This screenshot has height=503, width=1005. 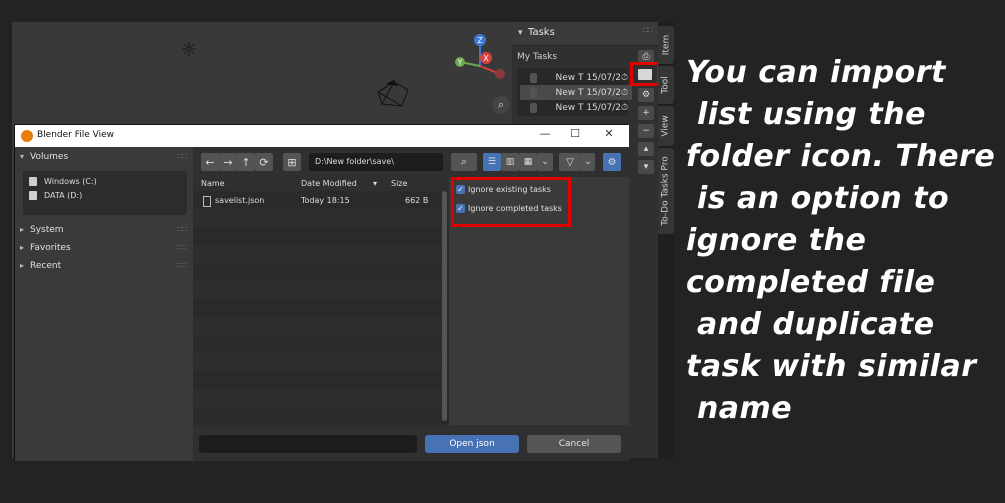 I want to click on forward-button: →, so click(x=228, y=162).